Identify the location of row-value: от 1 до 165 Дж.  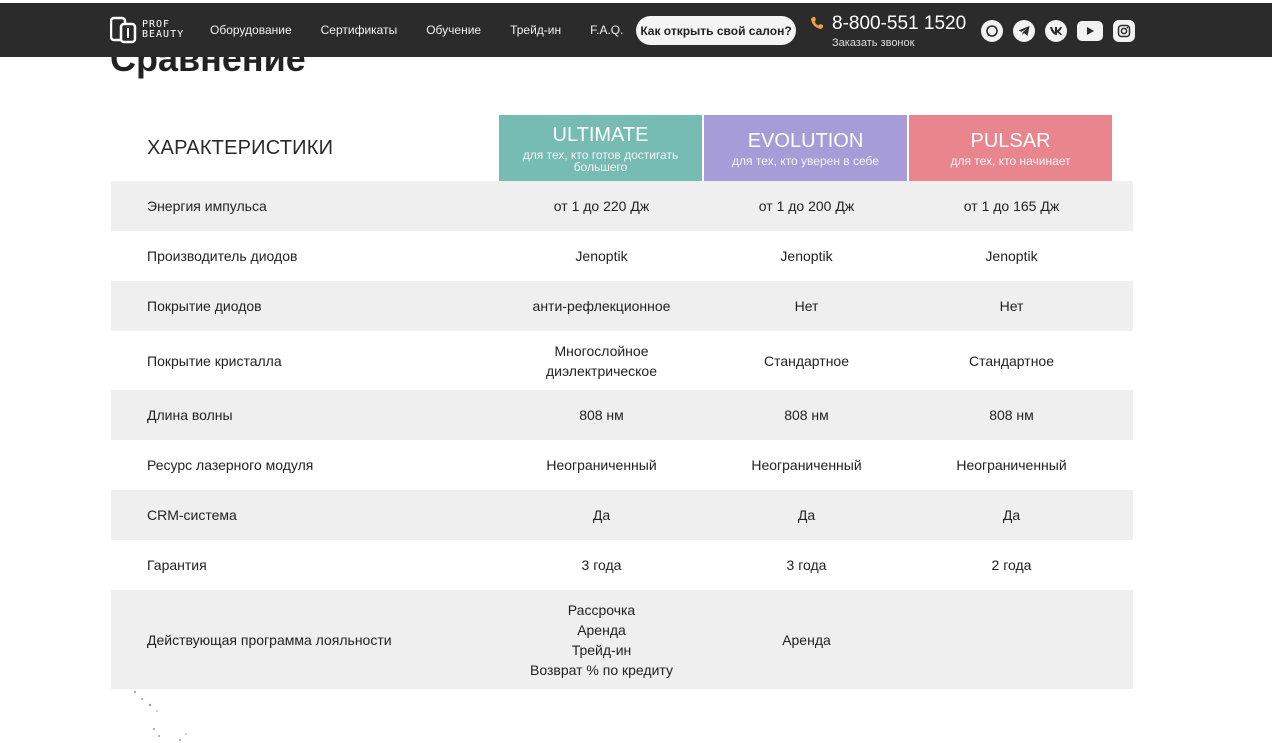
(1011, 206).